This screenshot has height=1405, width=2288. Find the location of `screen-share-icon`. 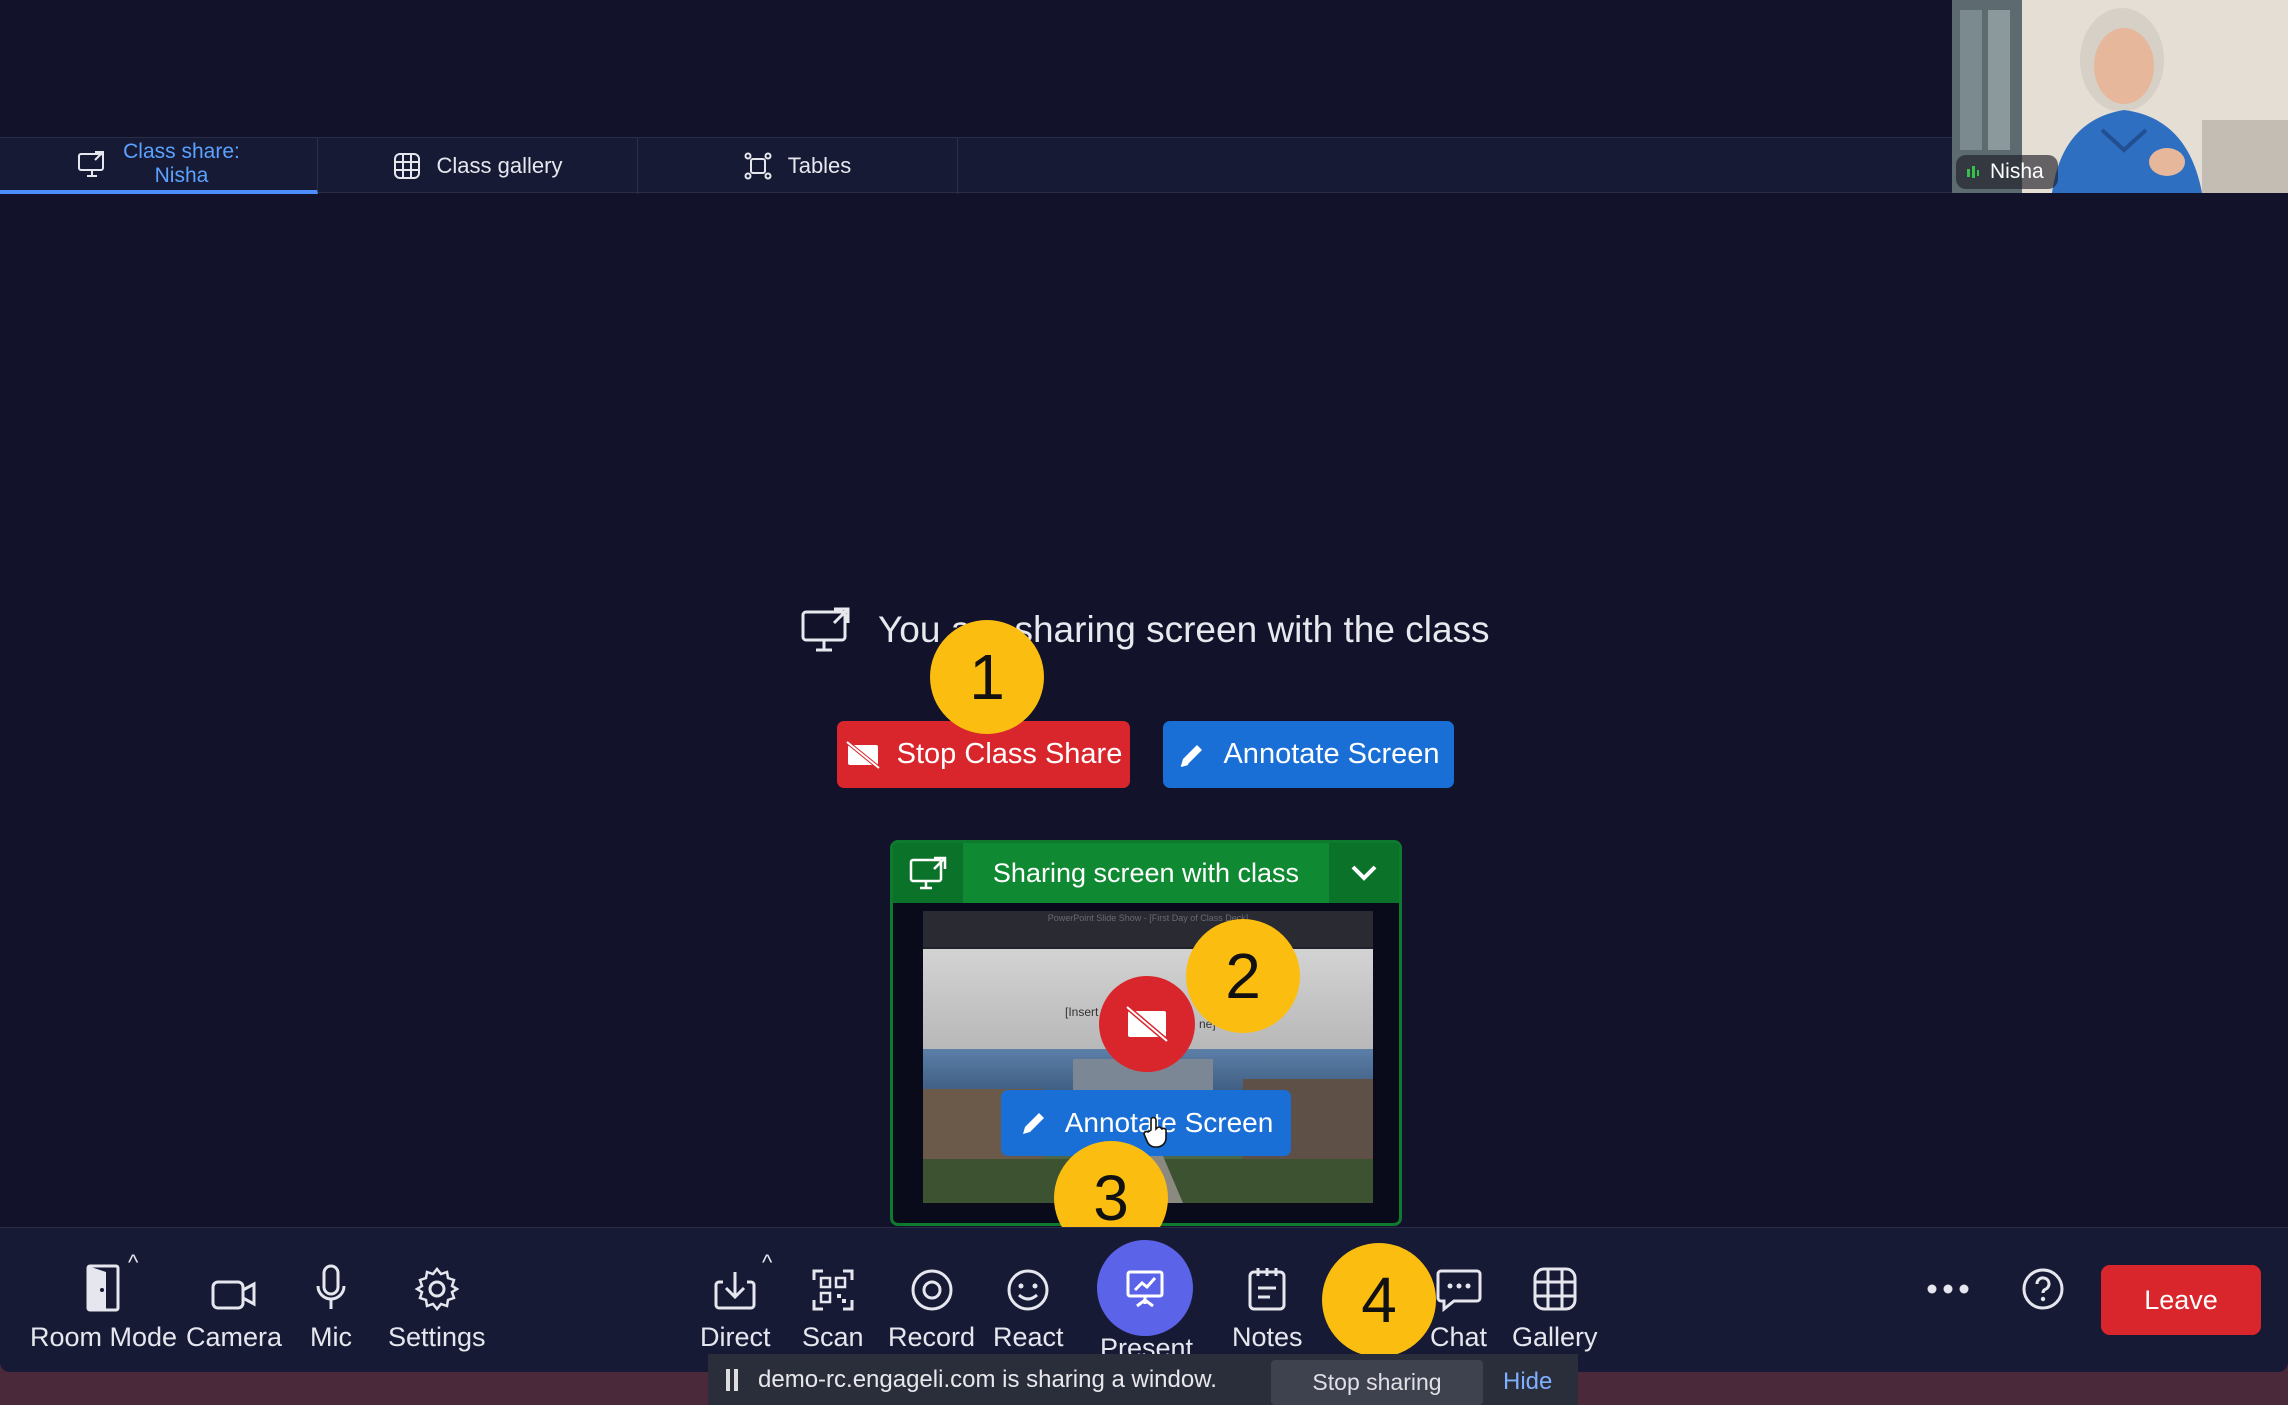

screen-share-icon is located at coordinates (826, 630).